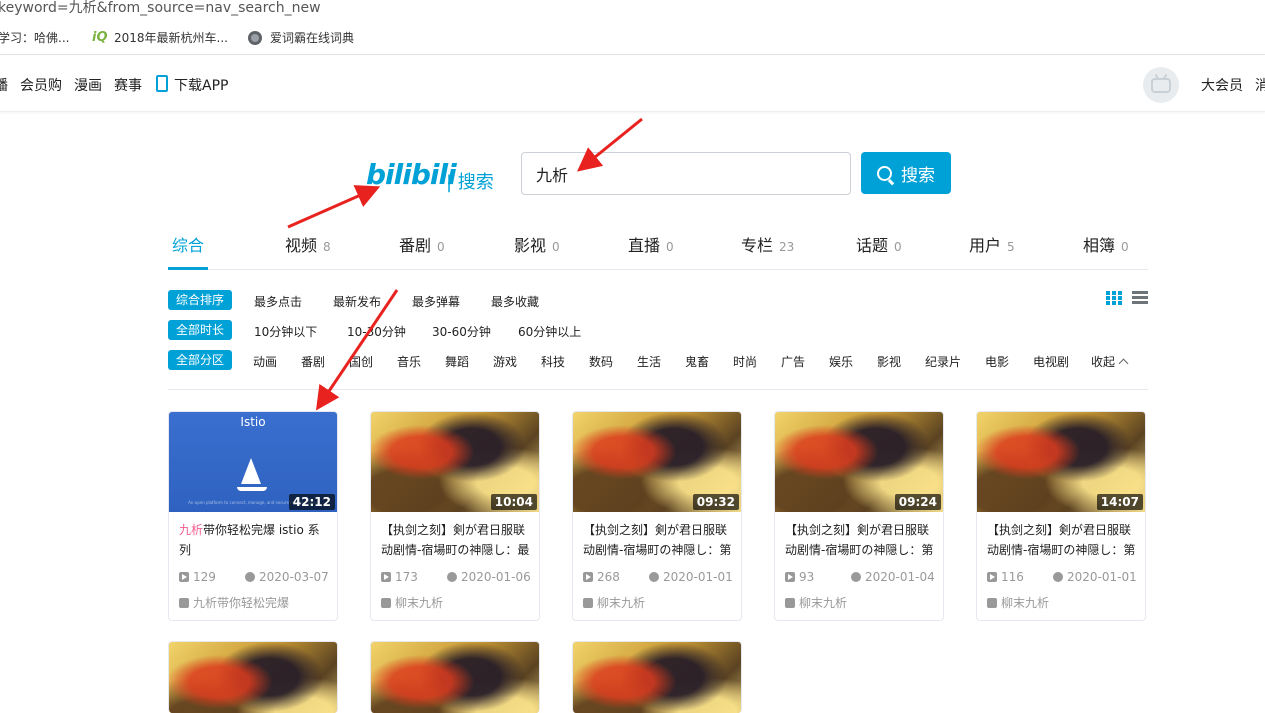  What do you see at coordinates (265, 361) in the screenshot?
I see `zone-option: 动画` at bounding box center [265, 361].